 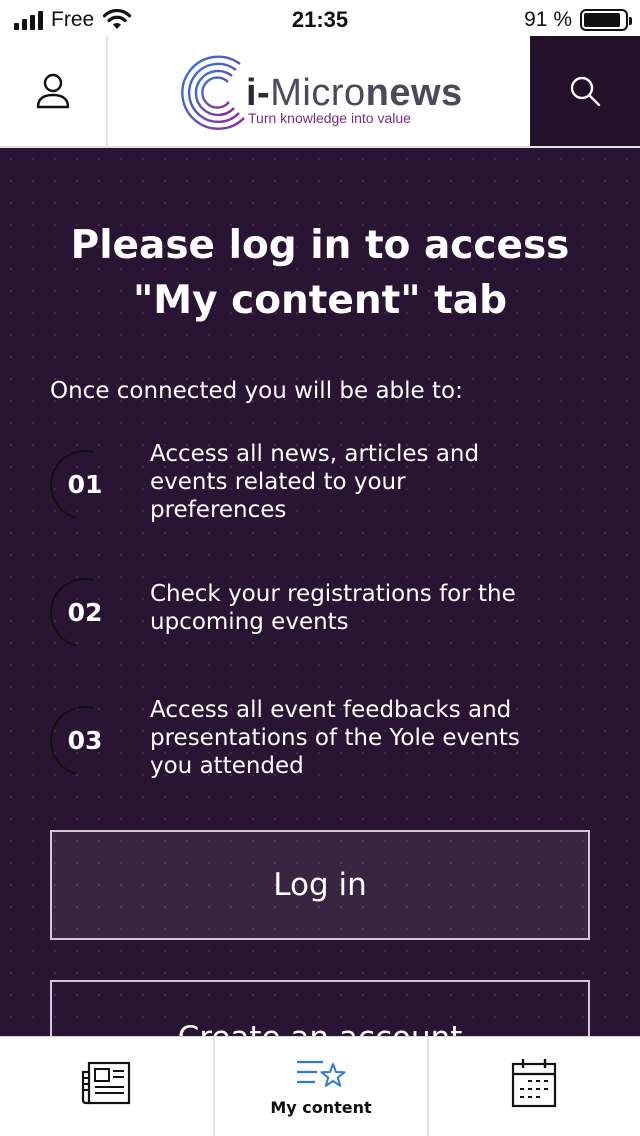 I want to click on search-icon, so click(x=585, y=91).